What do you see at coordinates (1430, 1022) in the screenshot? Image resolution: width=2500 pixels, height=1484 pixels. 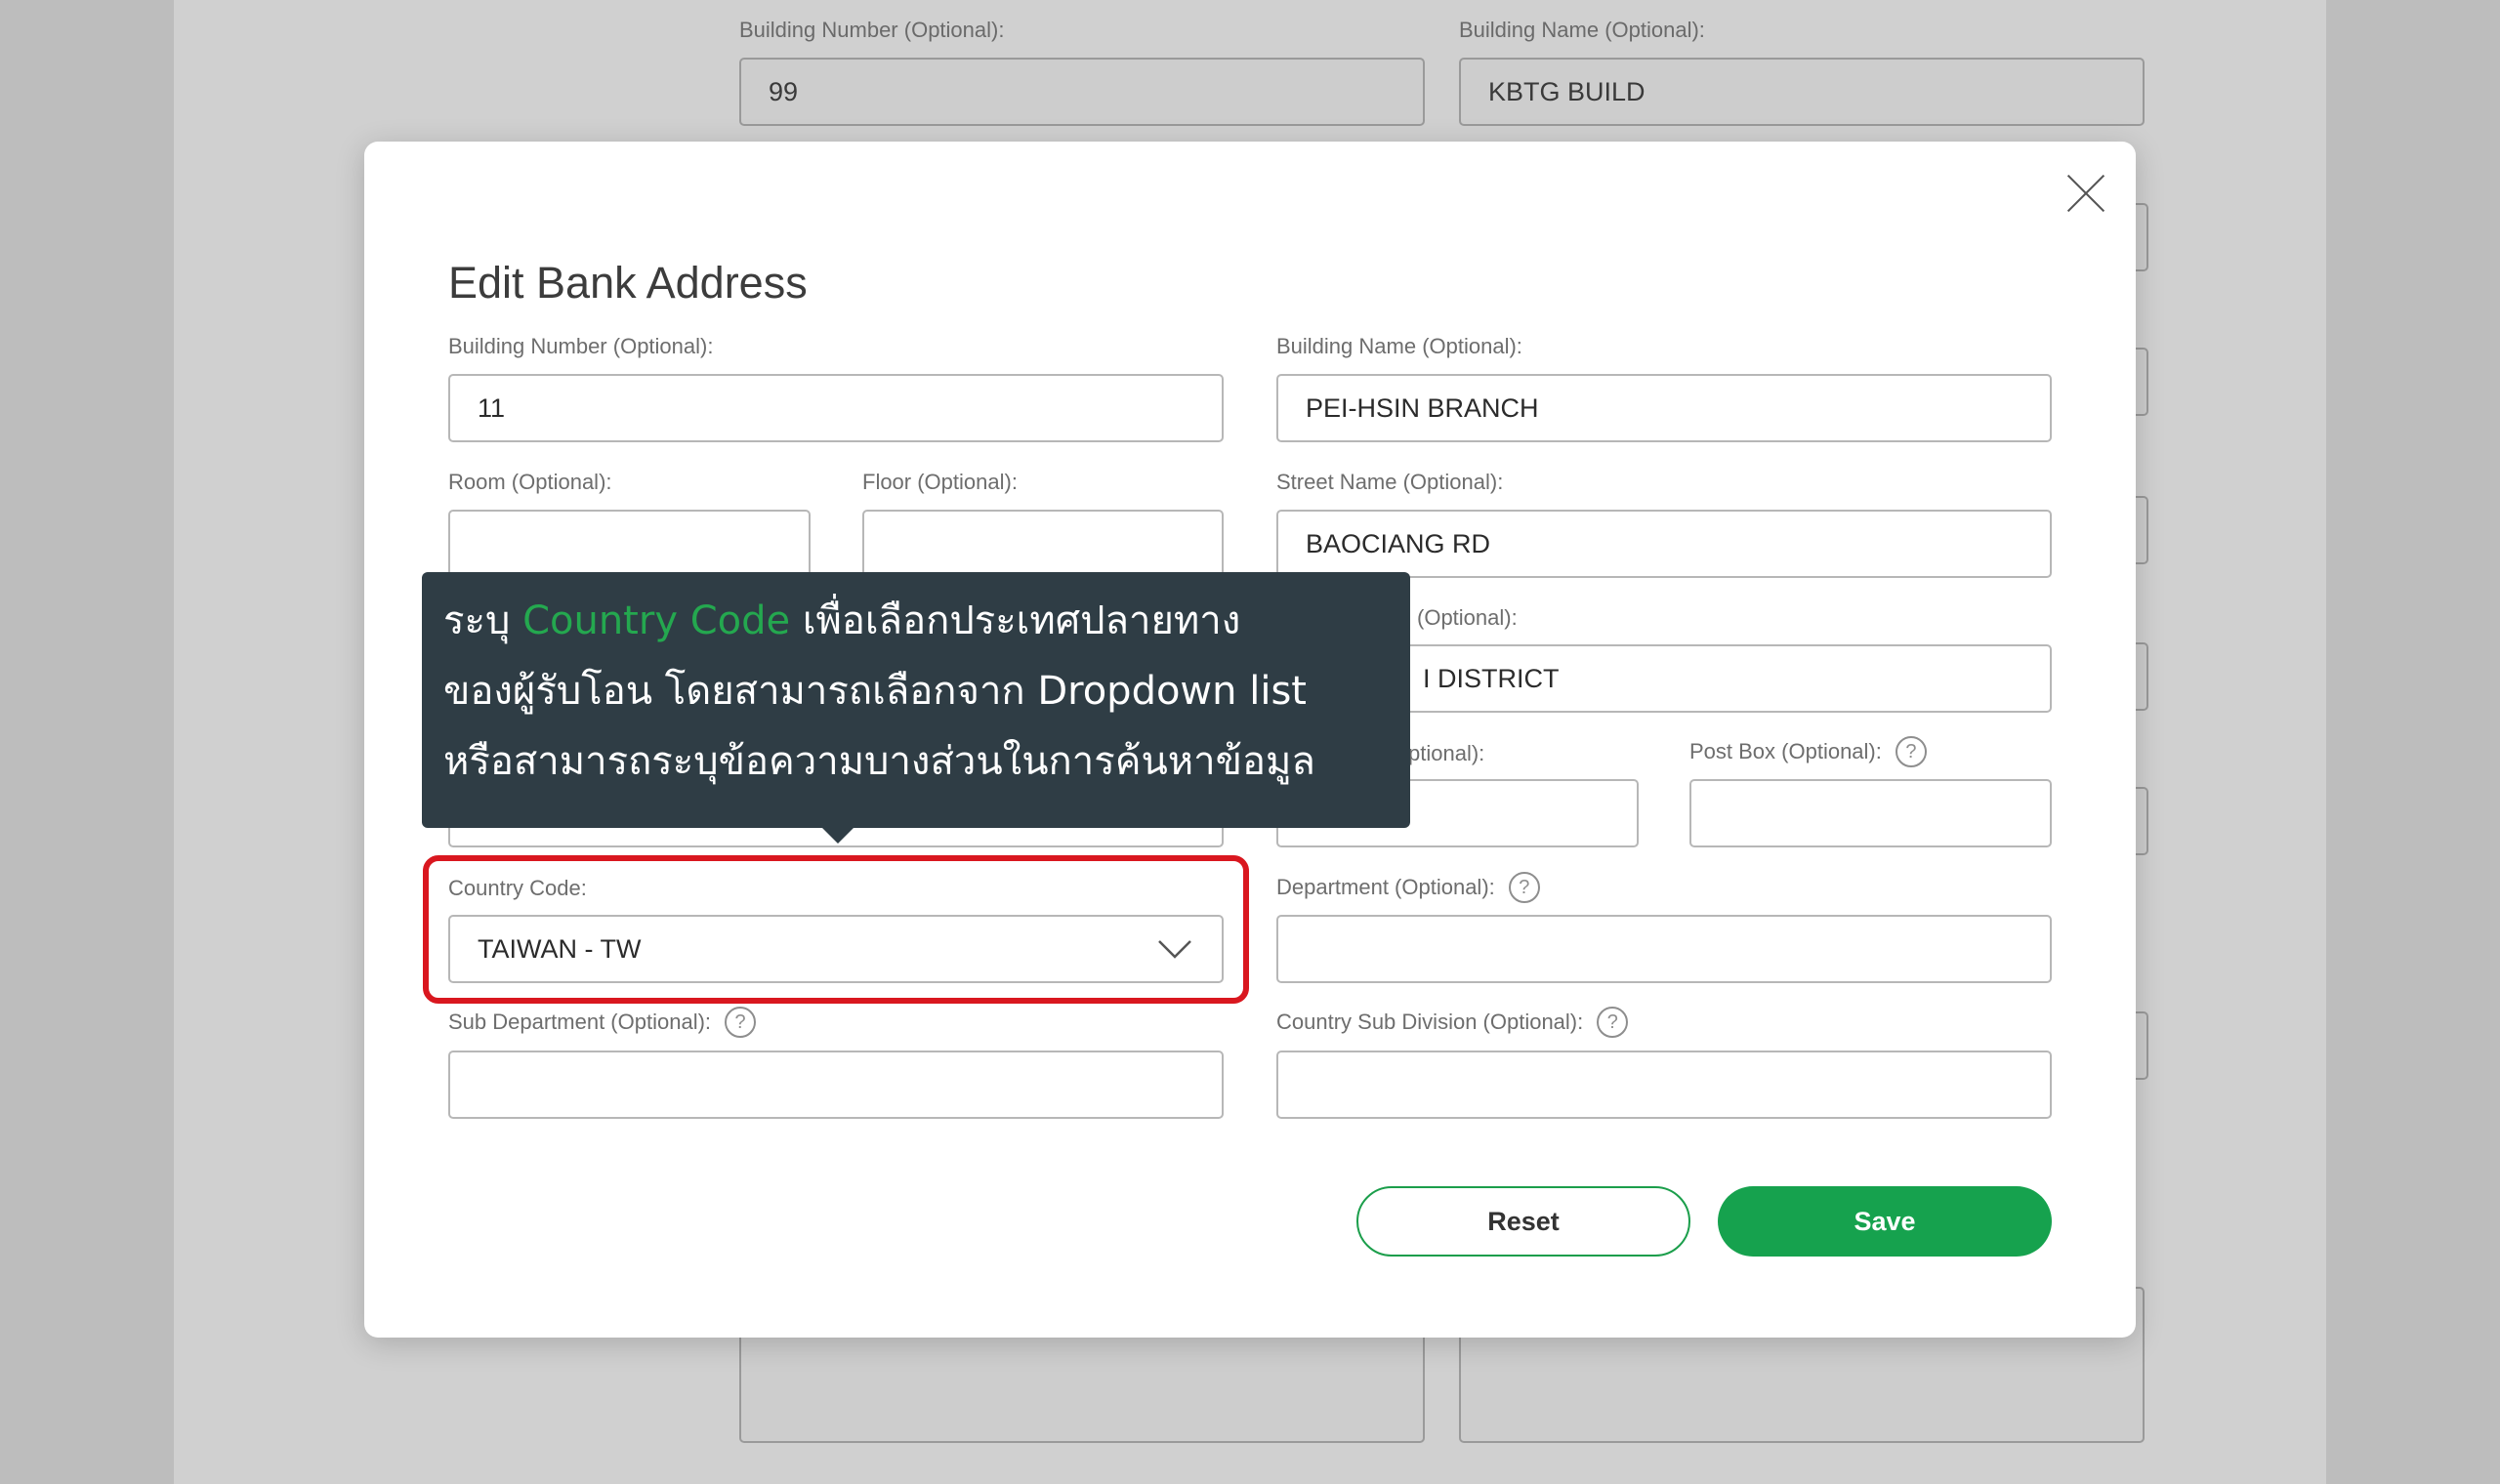 I see `country-sub-division-label-text: Country Sub Division (Optional):` at bounding box center [1430, 1022].